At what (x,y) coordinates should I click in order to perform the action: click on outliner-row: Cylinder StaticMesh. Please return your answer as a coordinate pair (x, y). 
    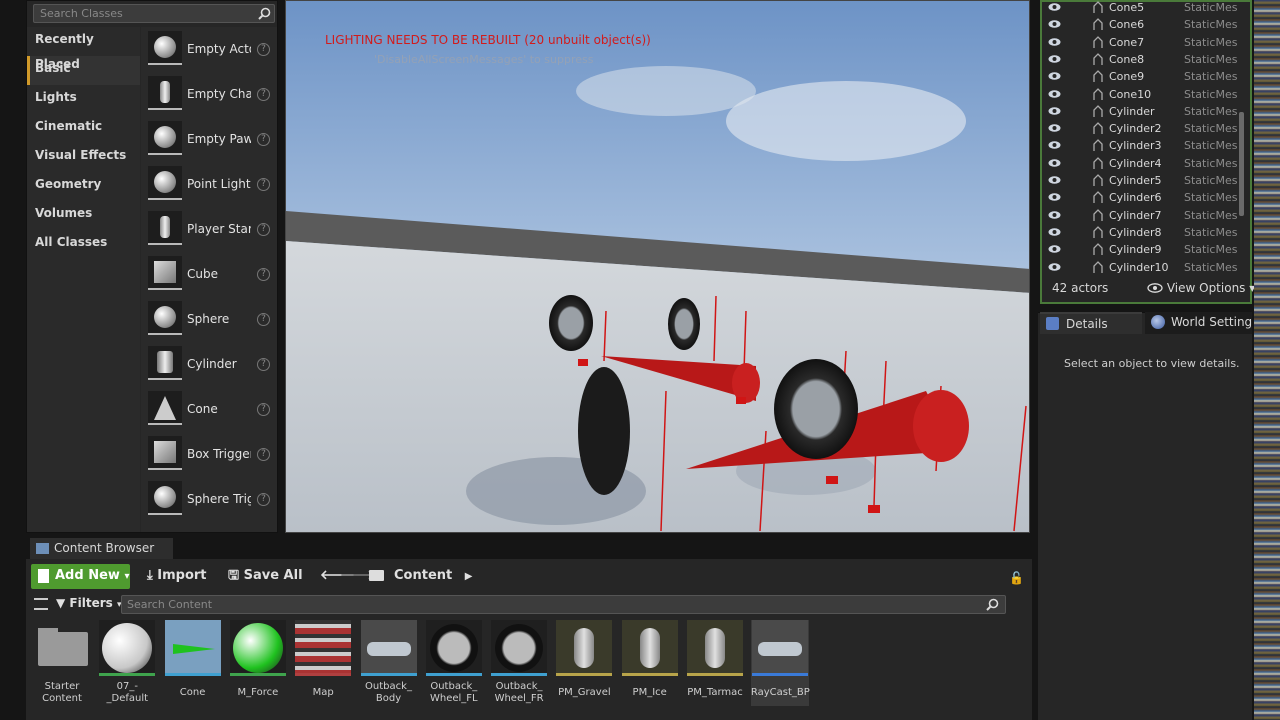
    Looking at the image, I should click on (1140, 111).